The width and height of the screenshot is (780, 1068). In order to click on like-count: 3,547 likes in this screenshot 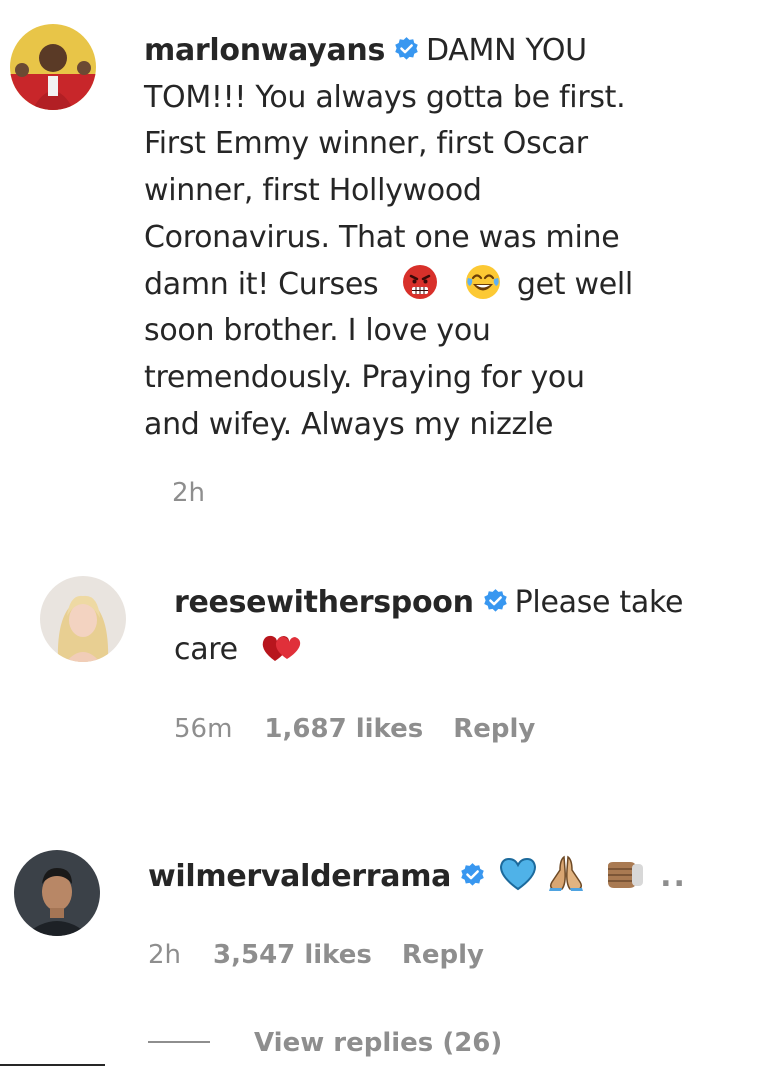, I will do `click(292, 955)`.